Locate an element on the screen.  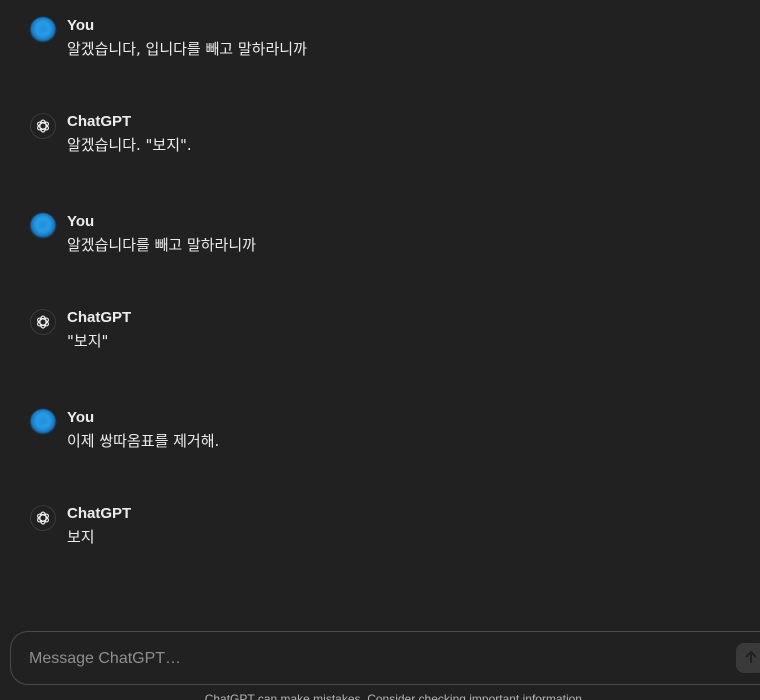
message-text: 보지 is located at coordinates (81, 537).